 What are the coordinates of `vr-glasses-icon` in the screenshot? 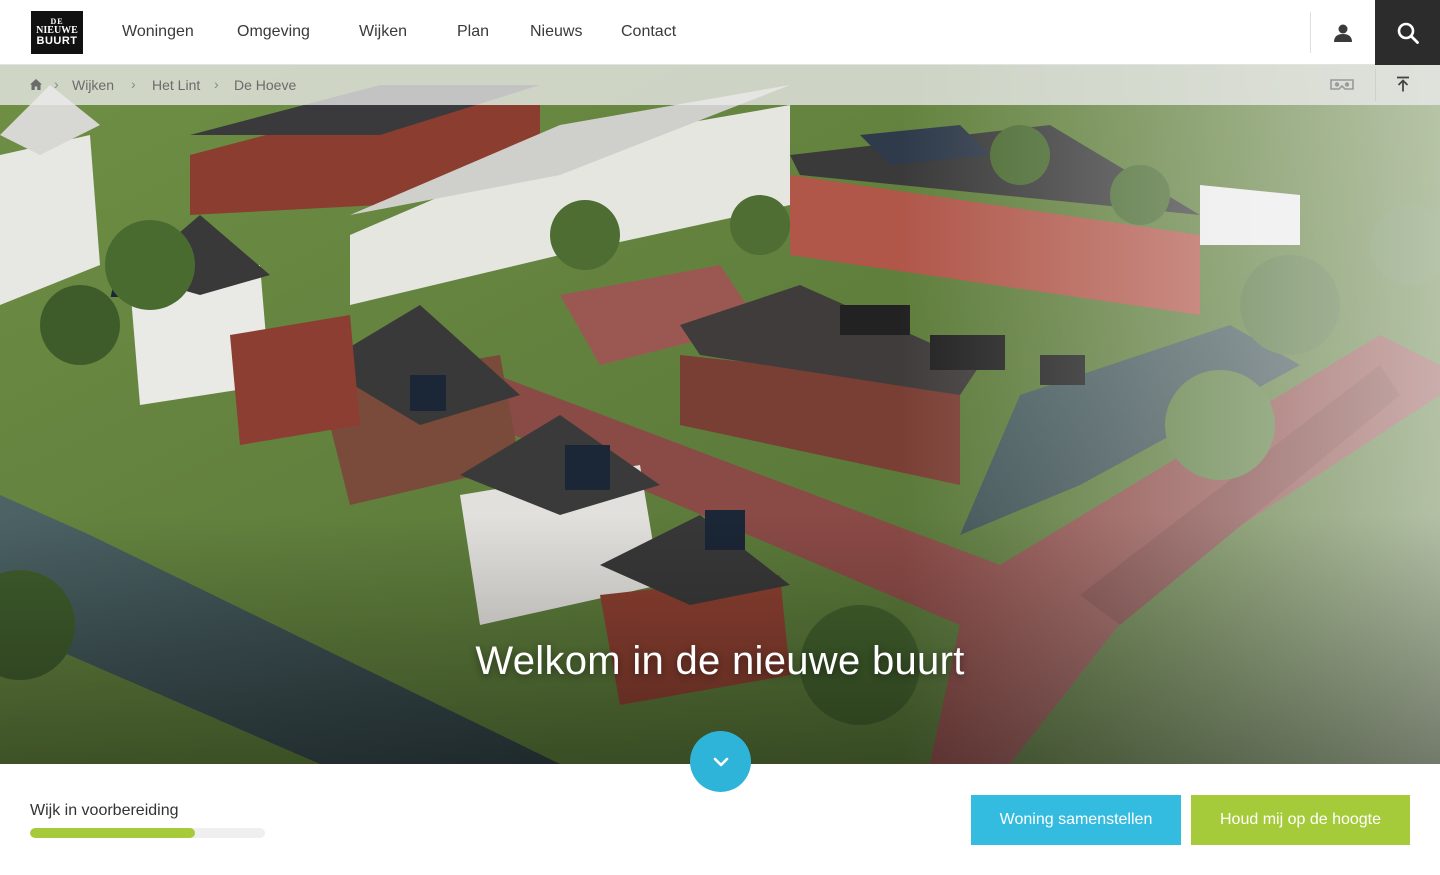 It's located at (1342, 85).